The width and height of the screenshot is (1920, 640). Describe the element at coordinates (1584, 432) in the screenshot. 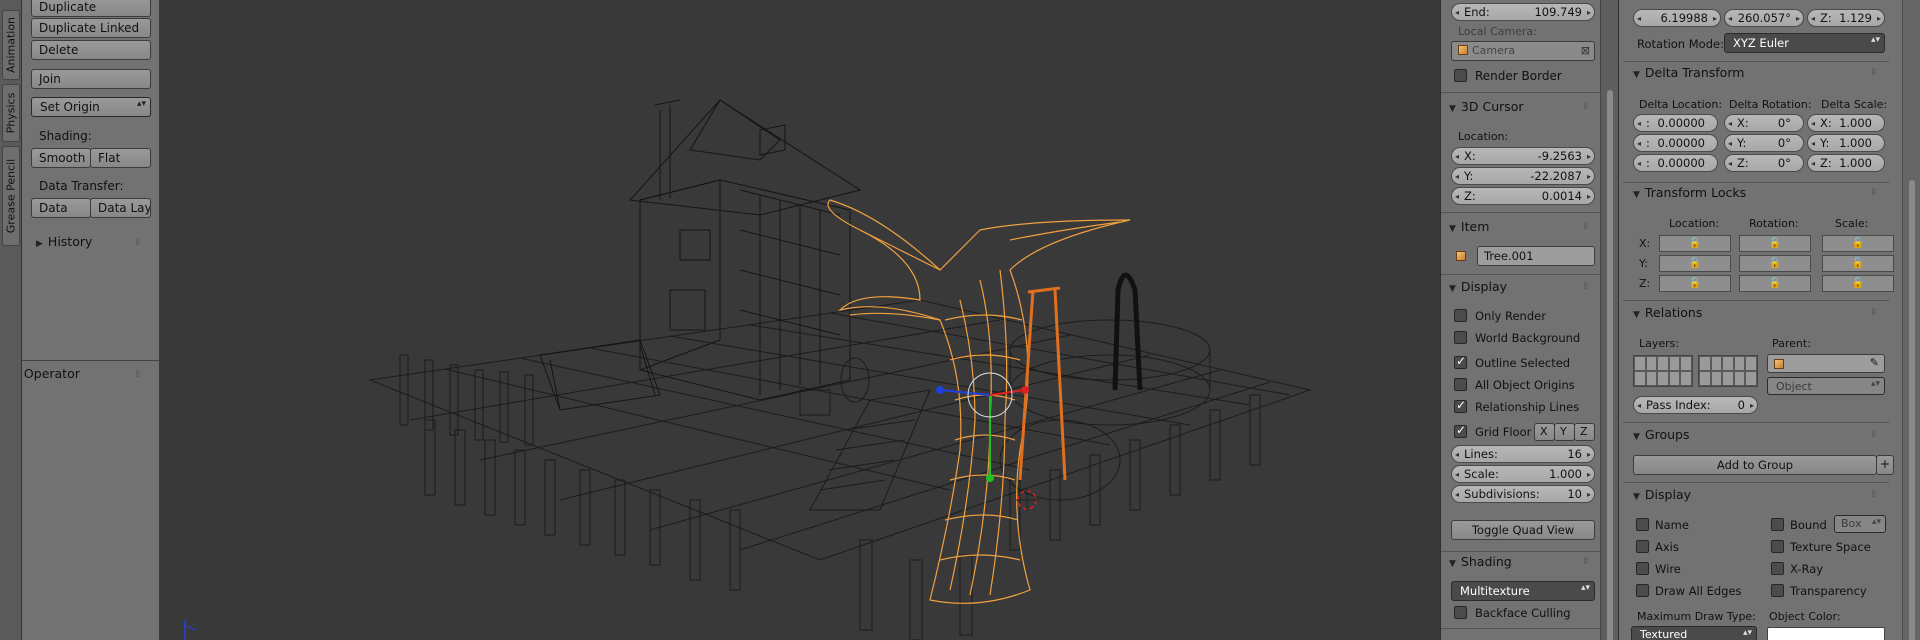

I see `grid-axis-z-toggle: Z` at that location.